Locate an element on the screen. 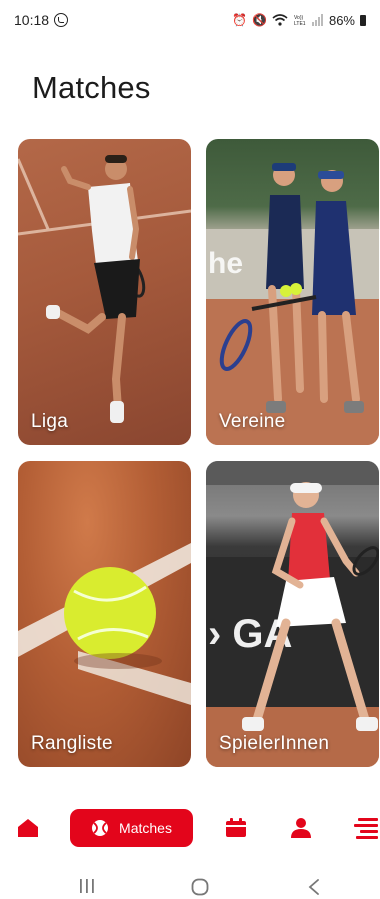  rangliste-photo is located at coordinates (104, 624).